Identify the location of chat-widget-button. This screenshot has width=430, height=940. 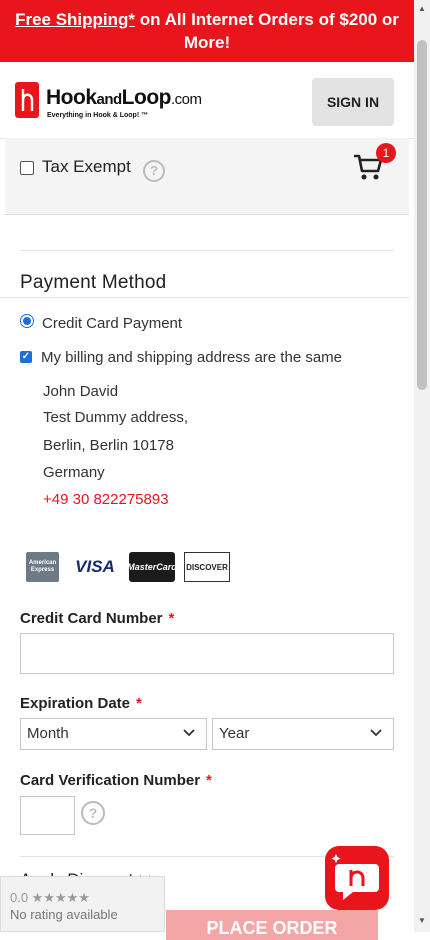
(357, 878).